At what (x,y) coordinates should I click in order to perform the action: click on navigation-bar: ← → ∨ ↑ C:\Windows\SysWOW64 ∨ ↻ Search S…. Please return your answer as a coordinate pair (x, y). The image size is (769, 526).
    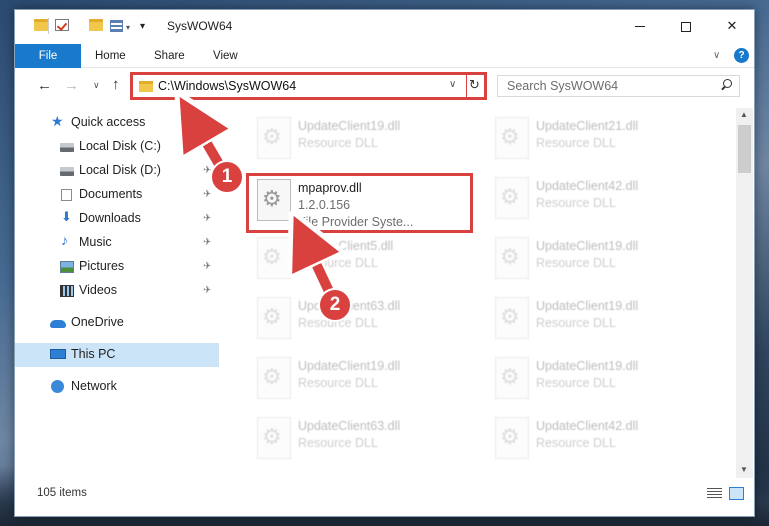
    Looking at the image, I should click on (384, 86).